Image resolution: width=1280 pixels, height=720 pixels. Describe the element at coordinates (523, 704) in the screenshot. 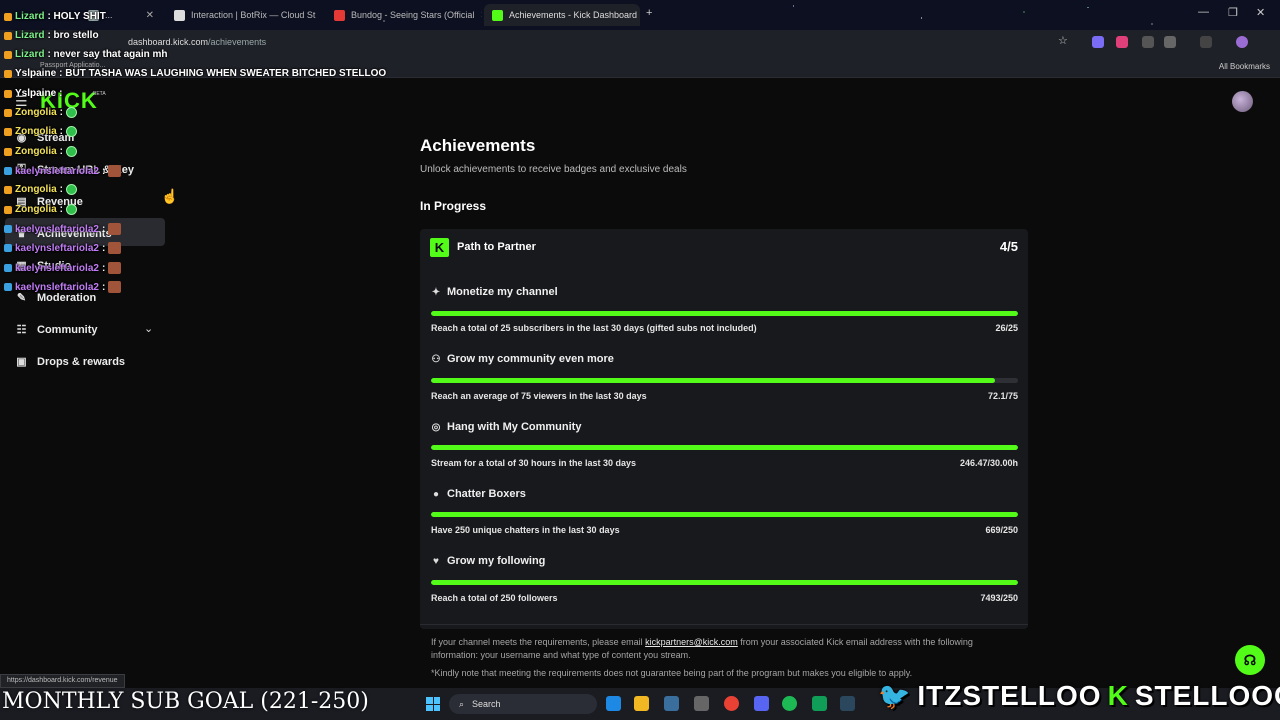

I see `taskbar-search: ⌕ Search` at that location.